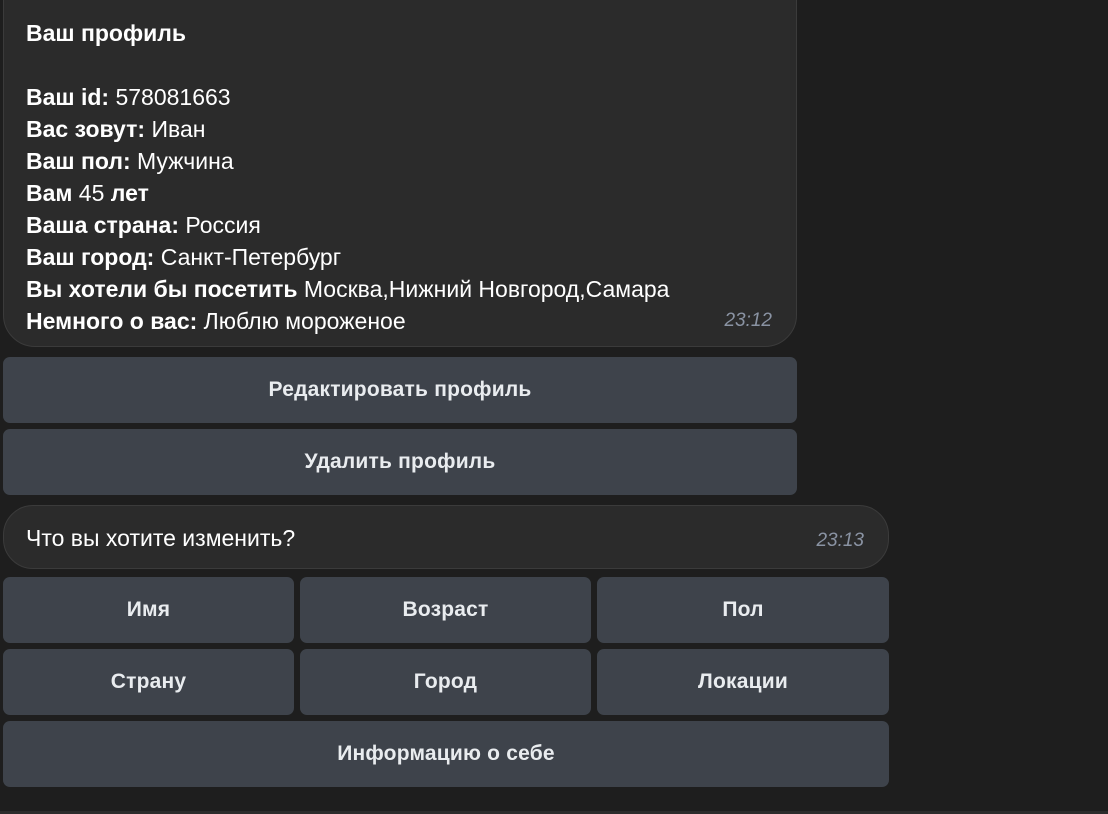 This screenshot has width=1108, height=814. What do you see at coordinates (86, 129) in the screenshot?
I see `profile-label-name: Вас зовут:` at bounding box center [86, 129].